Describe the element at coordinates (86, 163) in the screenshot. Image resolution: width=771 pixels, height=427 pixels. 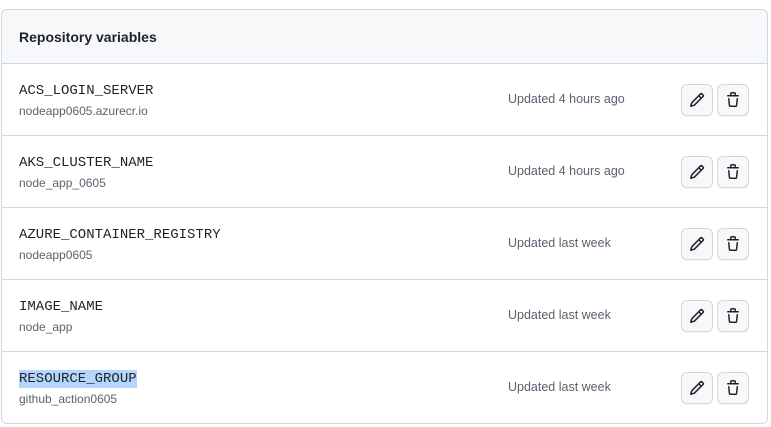
I see `variable-name: AKS_CLUSTER_NAME` at that location.